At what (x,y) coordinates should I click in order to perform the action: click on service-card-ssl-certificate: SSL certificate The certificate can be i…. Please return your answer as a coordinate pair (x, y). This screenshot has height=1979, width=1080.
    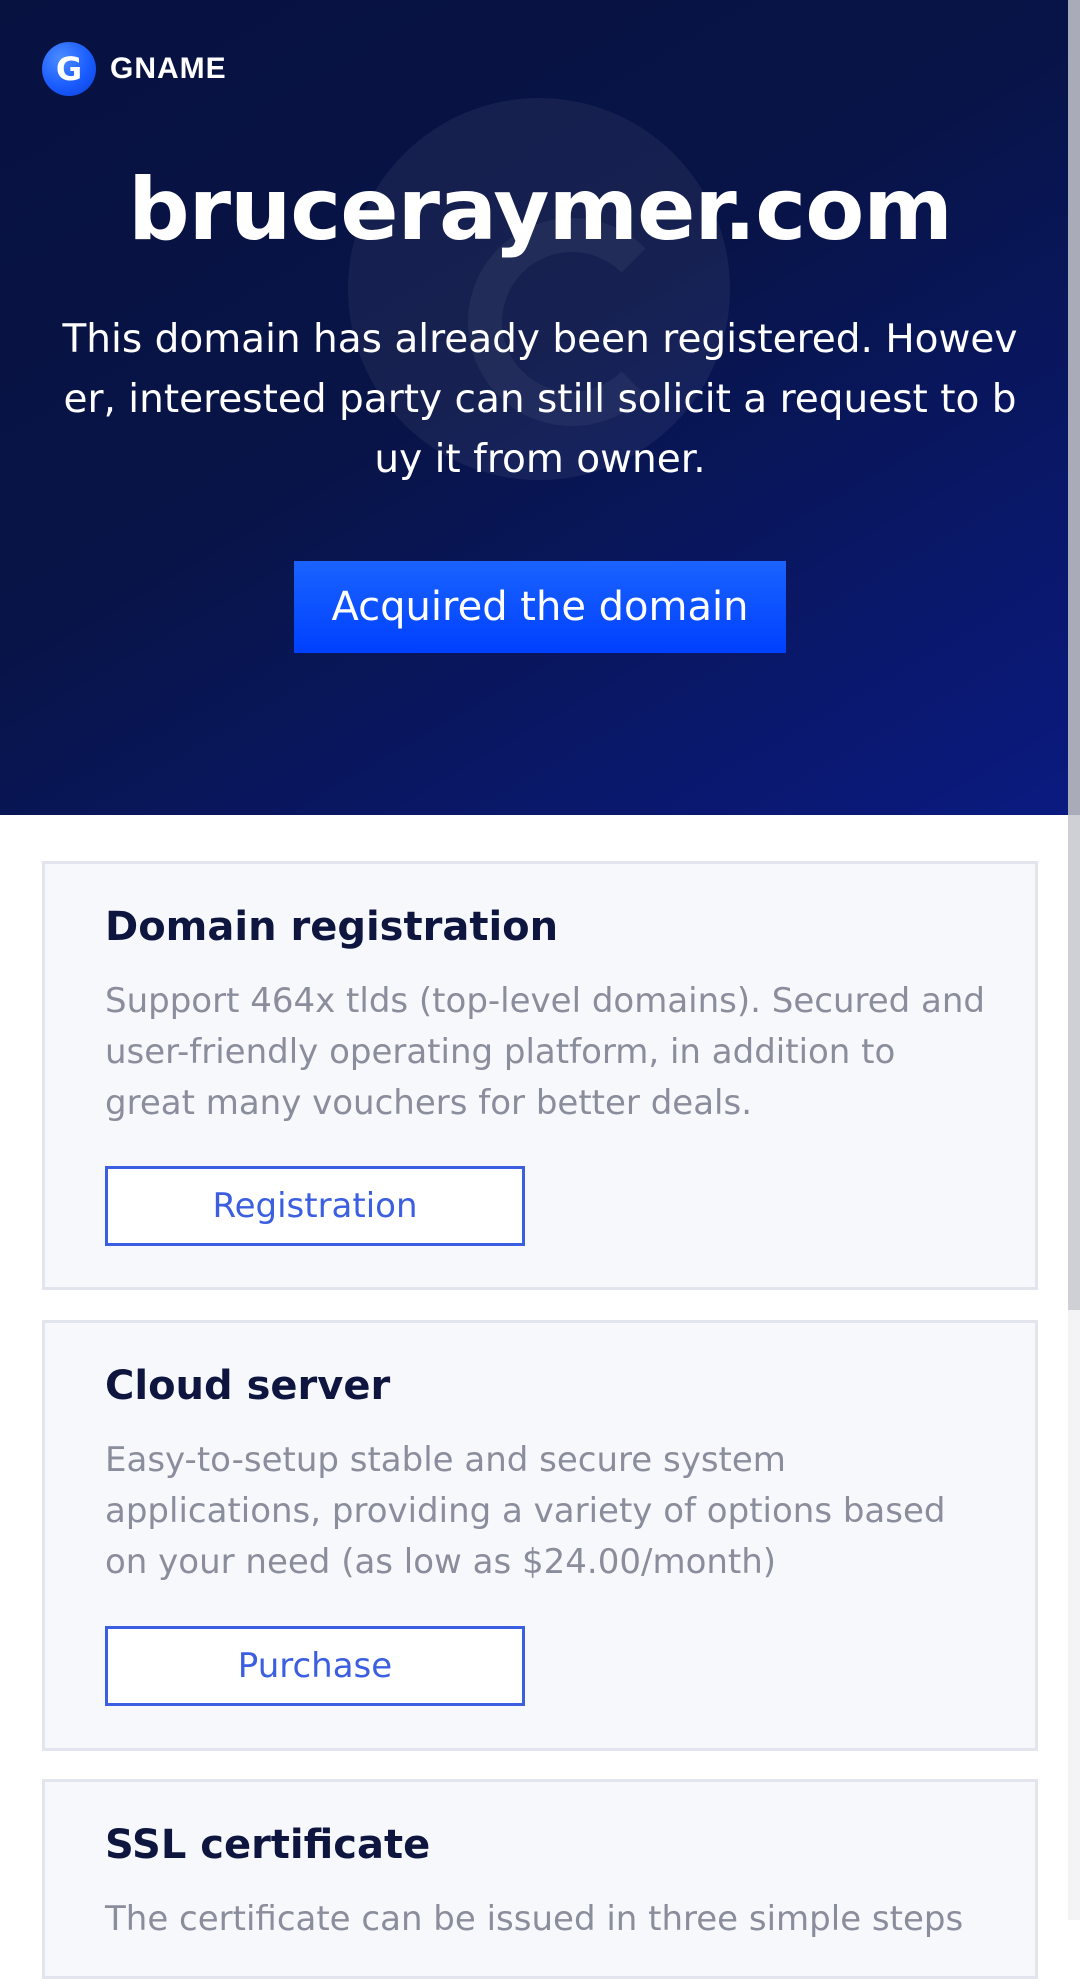
    Looking at the image, I should click on (540, 1879).